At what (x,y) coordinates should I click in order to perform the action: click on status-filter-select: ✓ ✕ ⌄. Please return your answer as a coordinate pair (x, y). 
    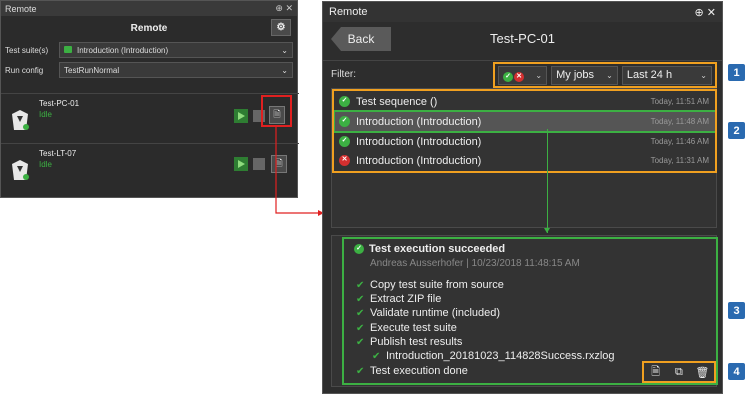
    Looking at the image, I should click on (523, 75).